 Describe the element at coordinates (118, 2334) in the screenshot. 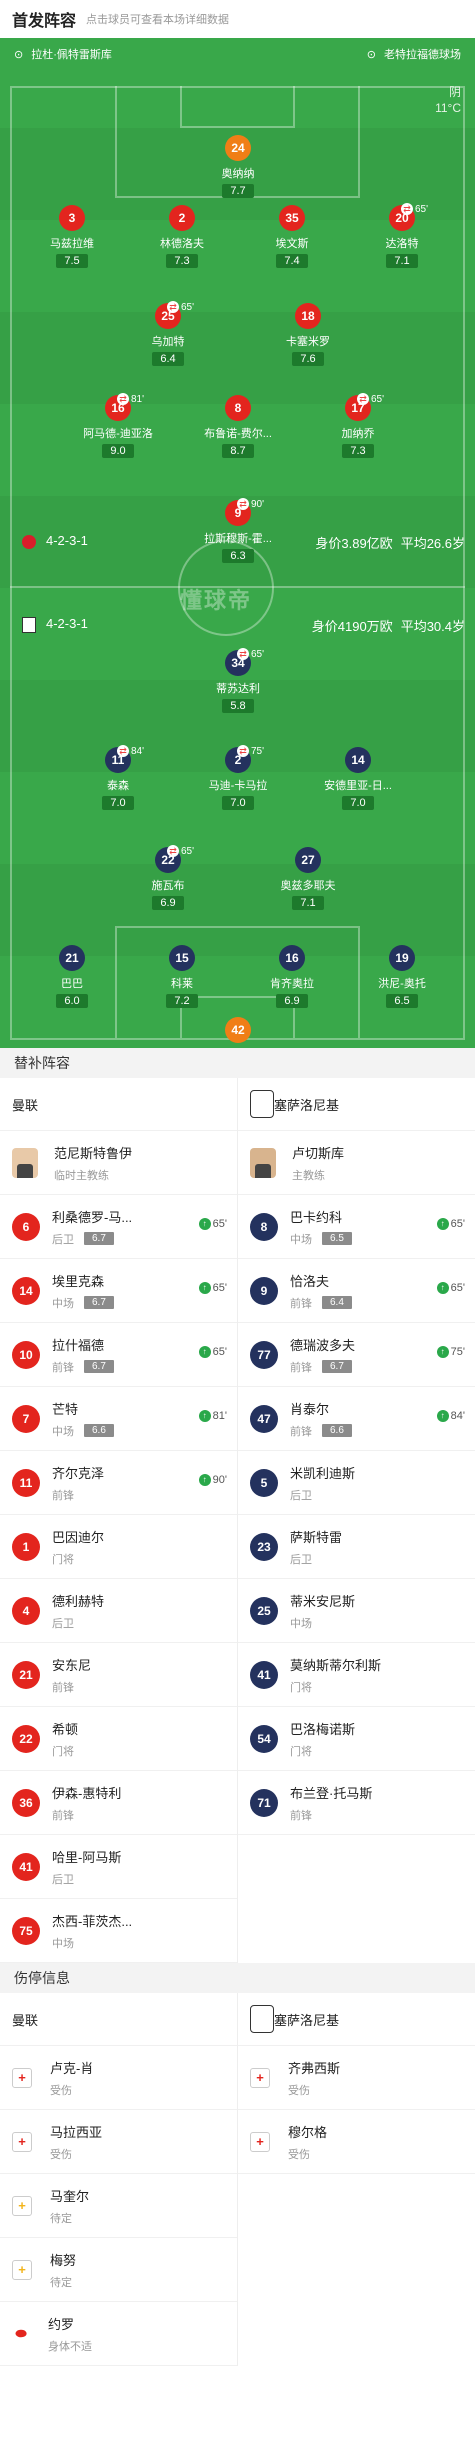

I see `injury-row: ⬬ 约罗 身体不适` at that location.